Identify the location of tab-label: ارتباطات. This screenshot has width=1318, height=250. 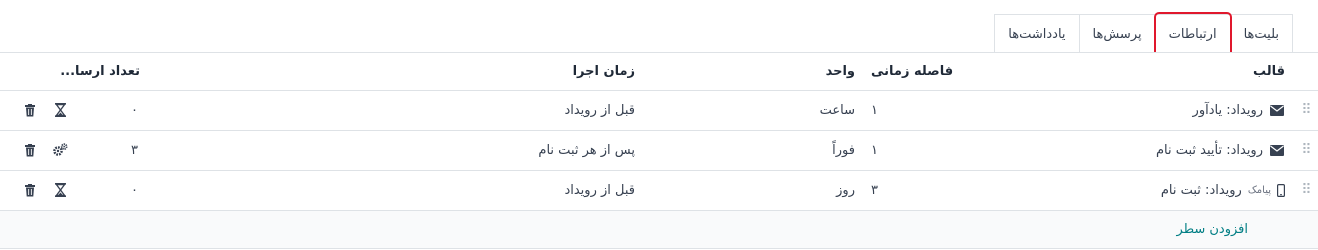
(1192, 34).